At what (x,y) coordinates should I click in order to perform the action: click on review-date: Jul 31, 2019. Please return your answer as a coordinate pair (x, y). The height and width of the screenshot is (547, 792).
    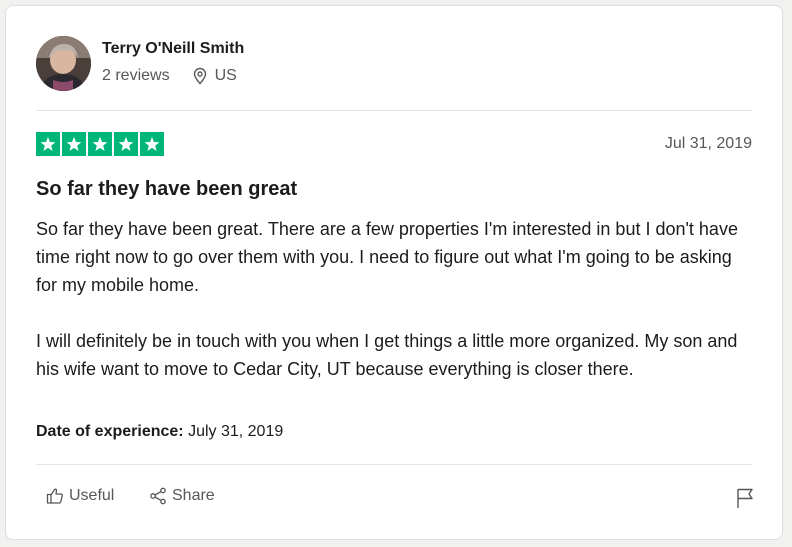
    Looking at the image, I should click on (708, 143).